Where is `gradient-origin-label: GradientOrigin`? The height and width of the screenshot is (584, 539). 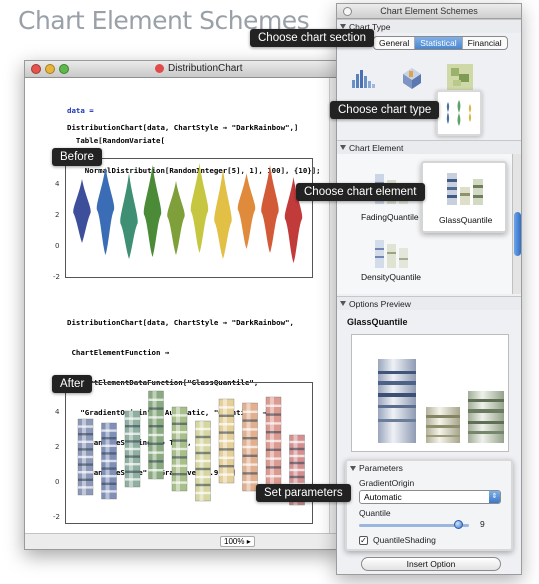 gradient-origin-label: GradientOrigin is located at coordinates (387, 483).